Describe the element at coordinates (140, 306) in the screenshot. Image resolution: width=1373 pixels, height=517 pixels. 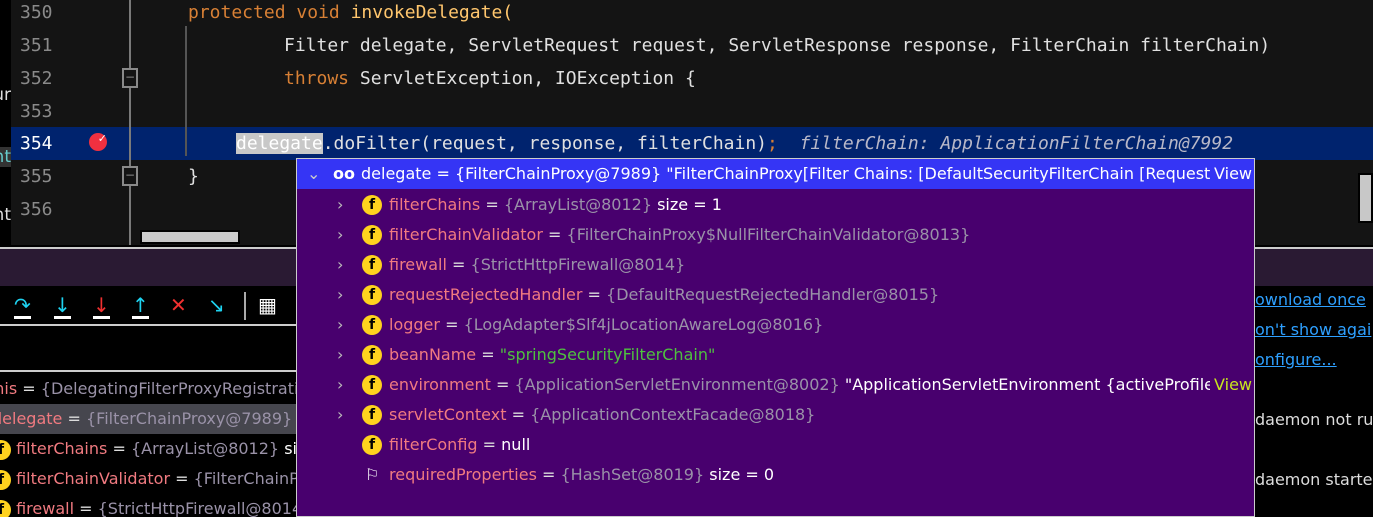
I see `step-out-icon: ↑` at that location.